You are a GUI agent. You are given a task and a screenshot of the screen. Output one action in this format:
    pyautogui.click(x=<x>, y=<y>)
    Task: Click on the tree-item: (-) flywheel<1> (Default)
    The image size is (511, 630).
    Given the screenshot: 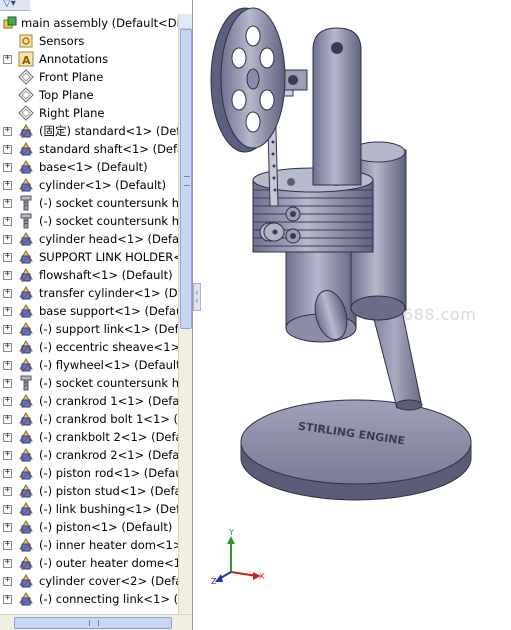 What is the action you would take?
    pyautogui.click(x=92, y=365)
    